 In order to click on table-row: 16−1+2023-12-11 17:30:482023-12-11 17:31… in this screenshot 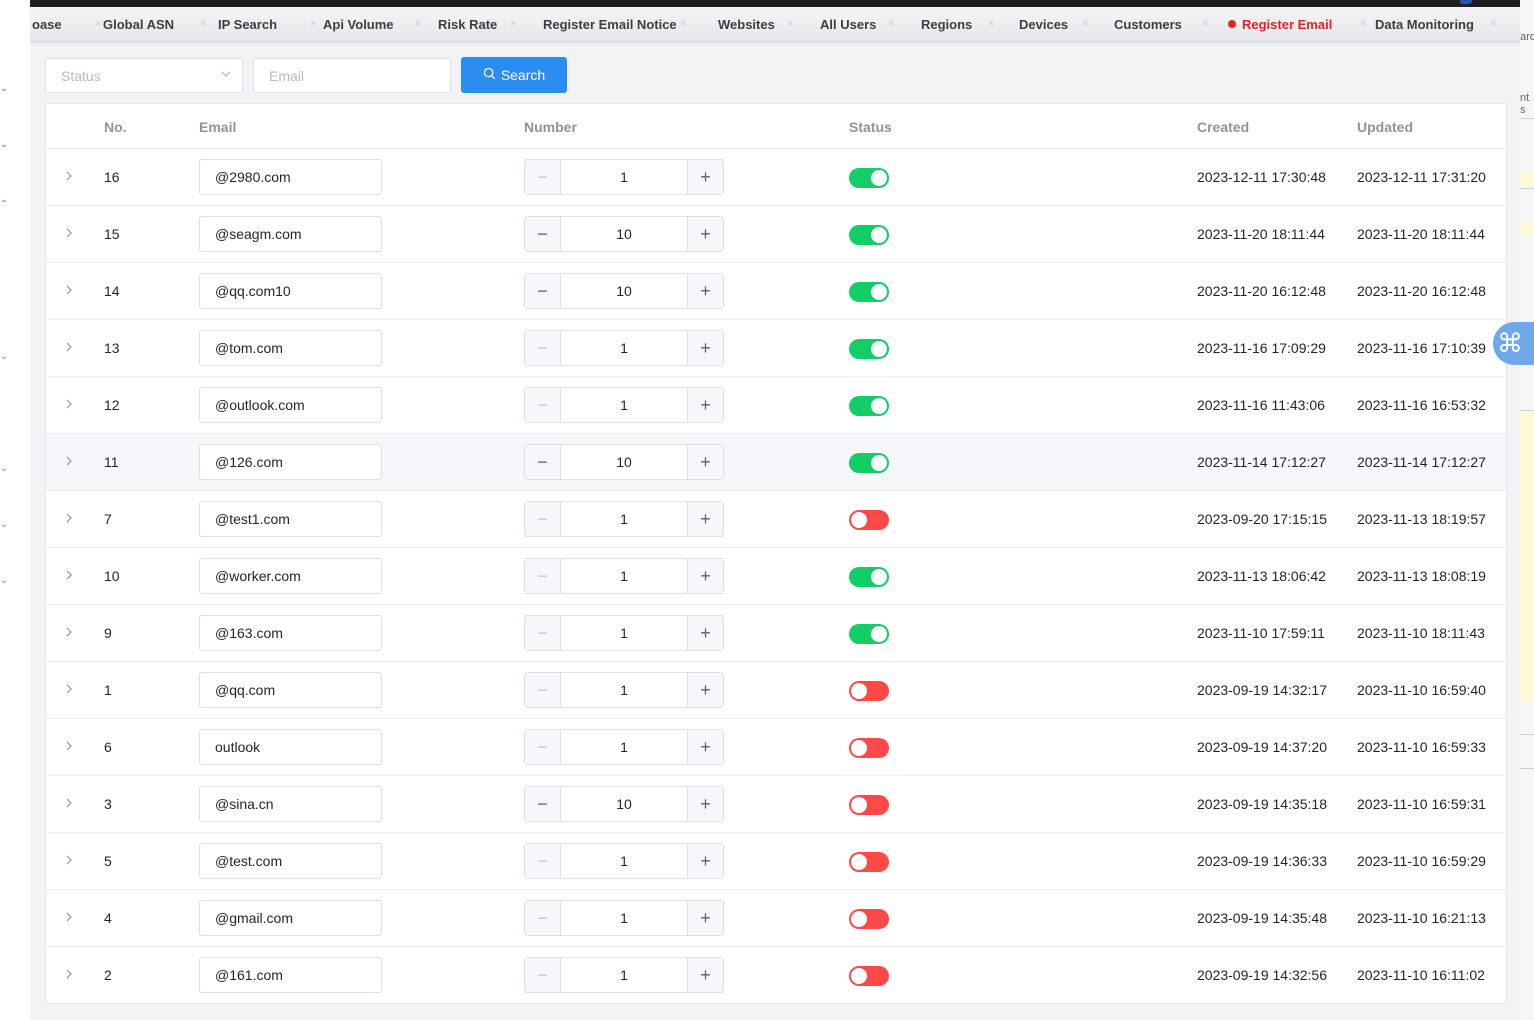, I will do `click(776, 177)`.